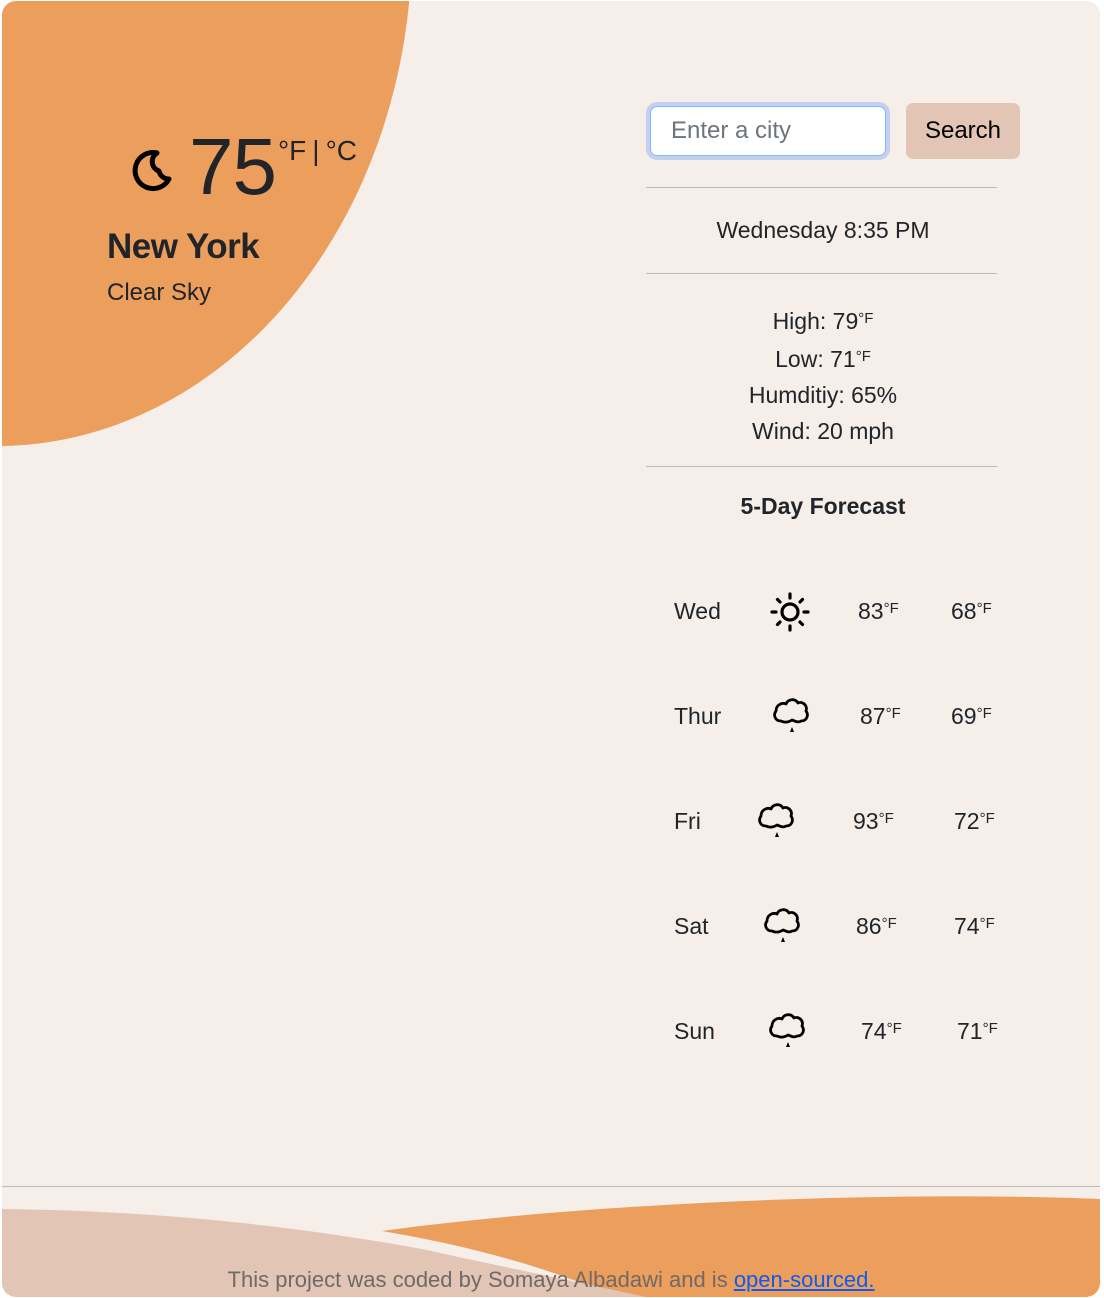 The width and height of the screenshot is (1104, 1298). I want to click on forecast-day: Fri, so click(687, 821).